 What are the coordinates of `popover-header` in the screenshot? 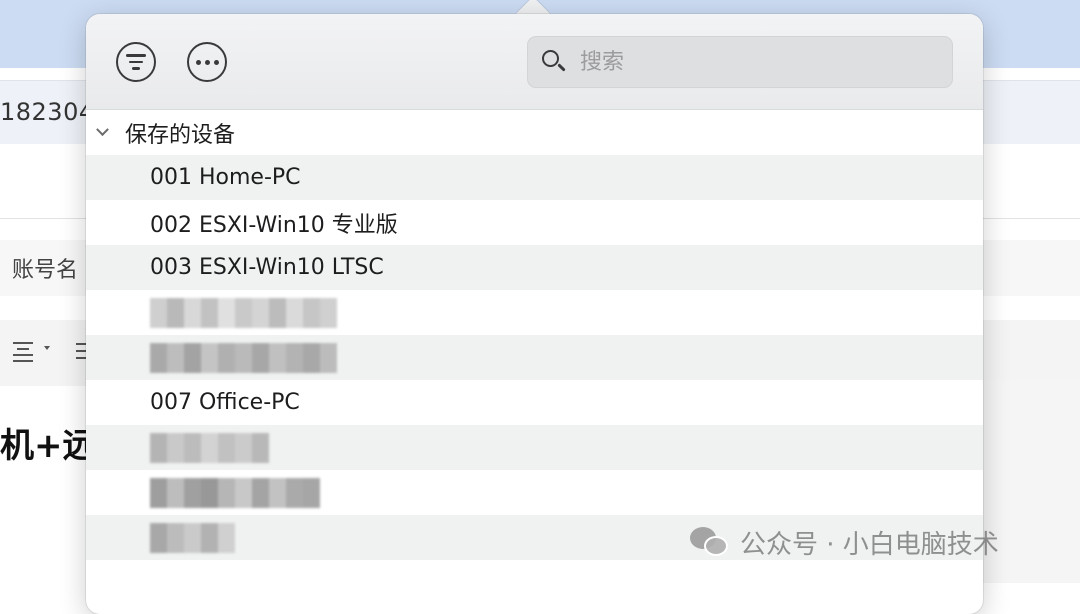 It's located at (534, 62).